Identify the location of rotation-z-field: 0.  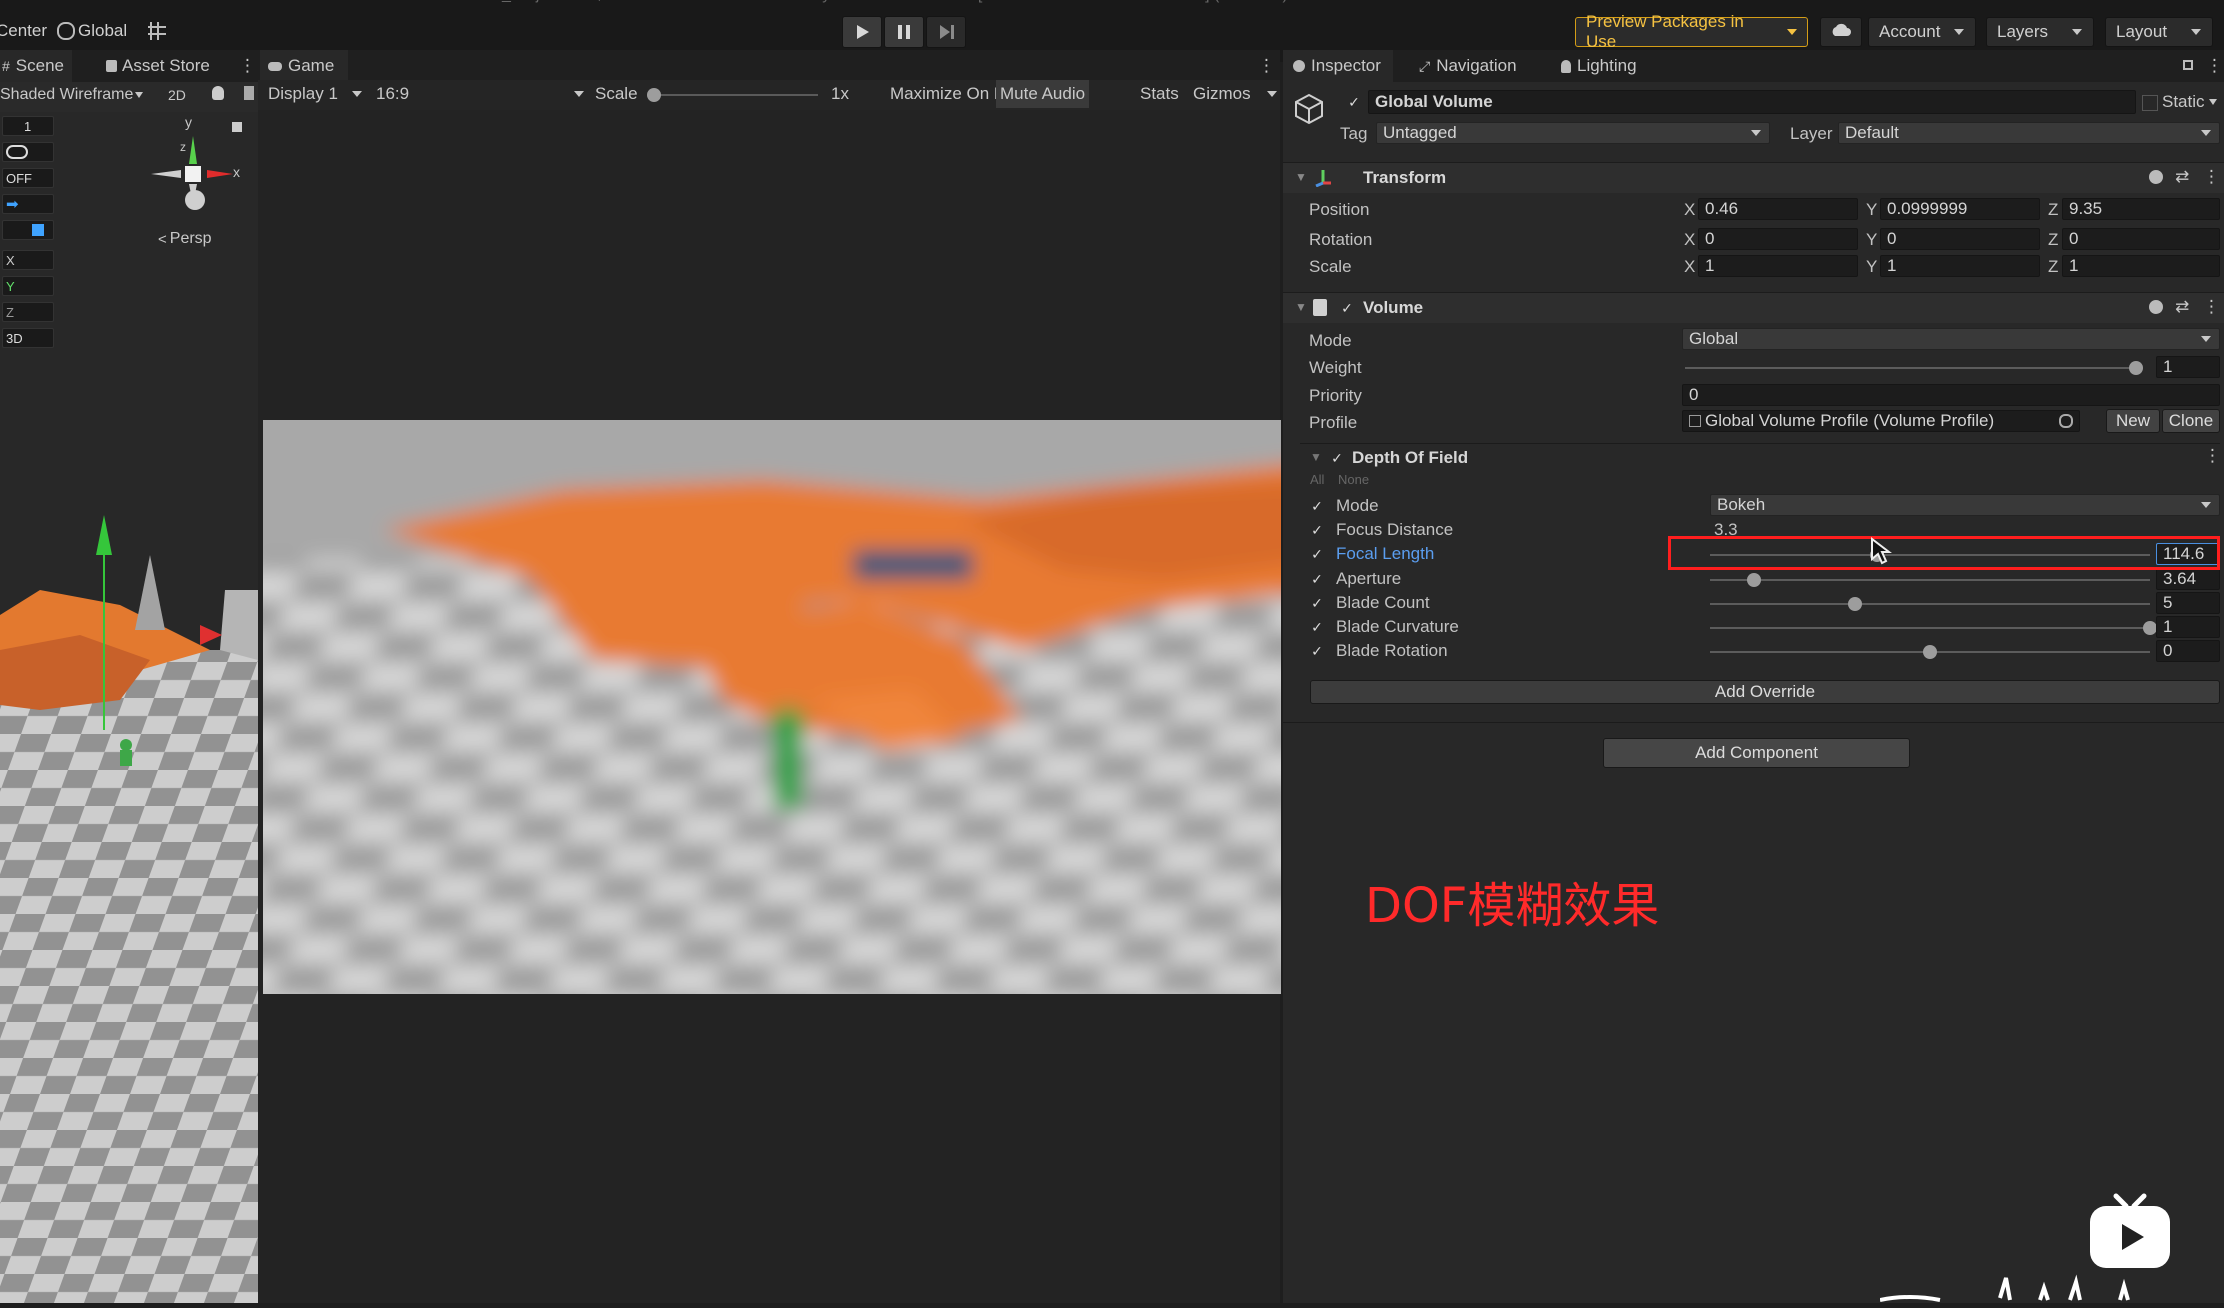
(2141, 239).